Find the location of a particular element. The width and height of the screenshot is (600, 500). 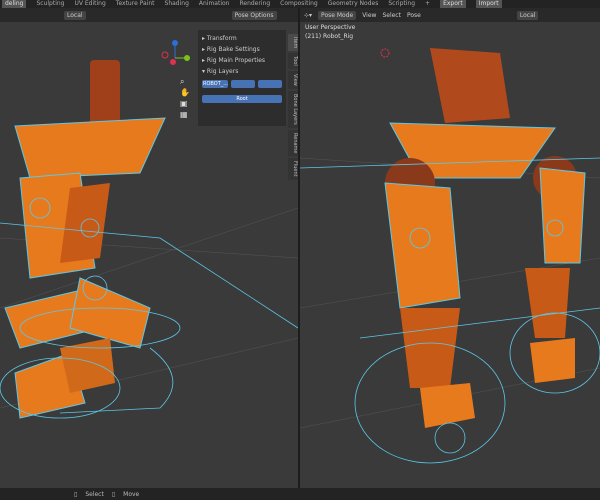

tab: Rendering is located at coordinates (254, 4).